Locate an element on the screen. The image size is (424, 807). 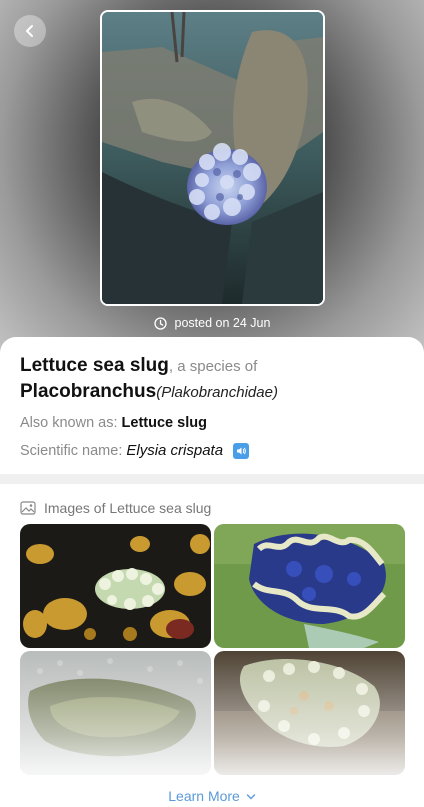
posted-text: posted on 24 Jun is located at coordinates (222, 323).